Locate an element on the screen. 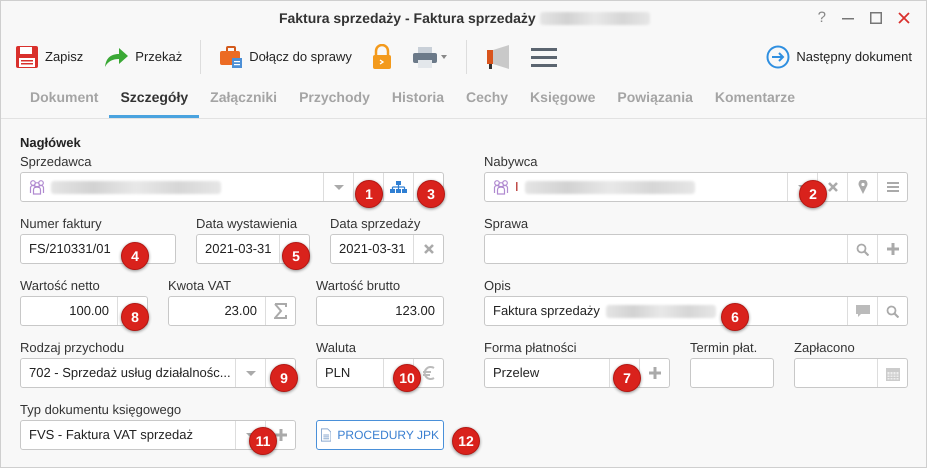  field-value: FVS - Faktura VAT sprzedaż is located at coordinates (111, 435).